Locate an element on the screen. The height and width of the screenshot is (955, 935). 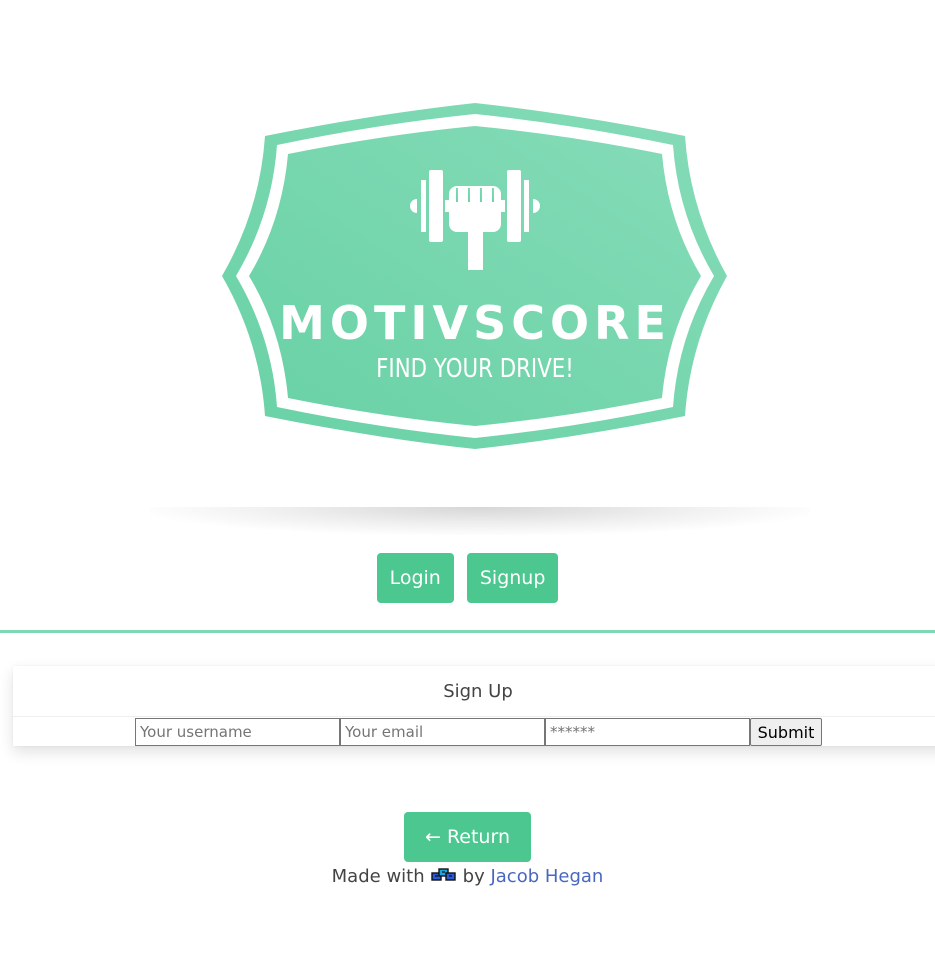
return-wrap: ← Return is located at coordinates (467, 837).